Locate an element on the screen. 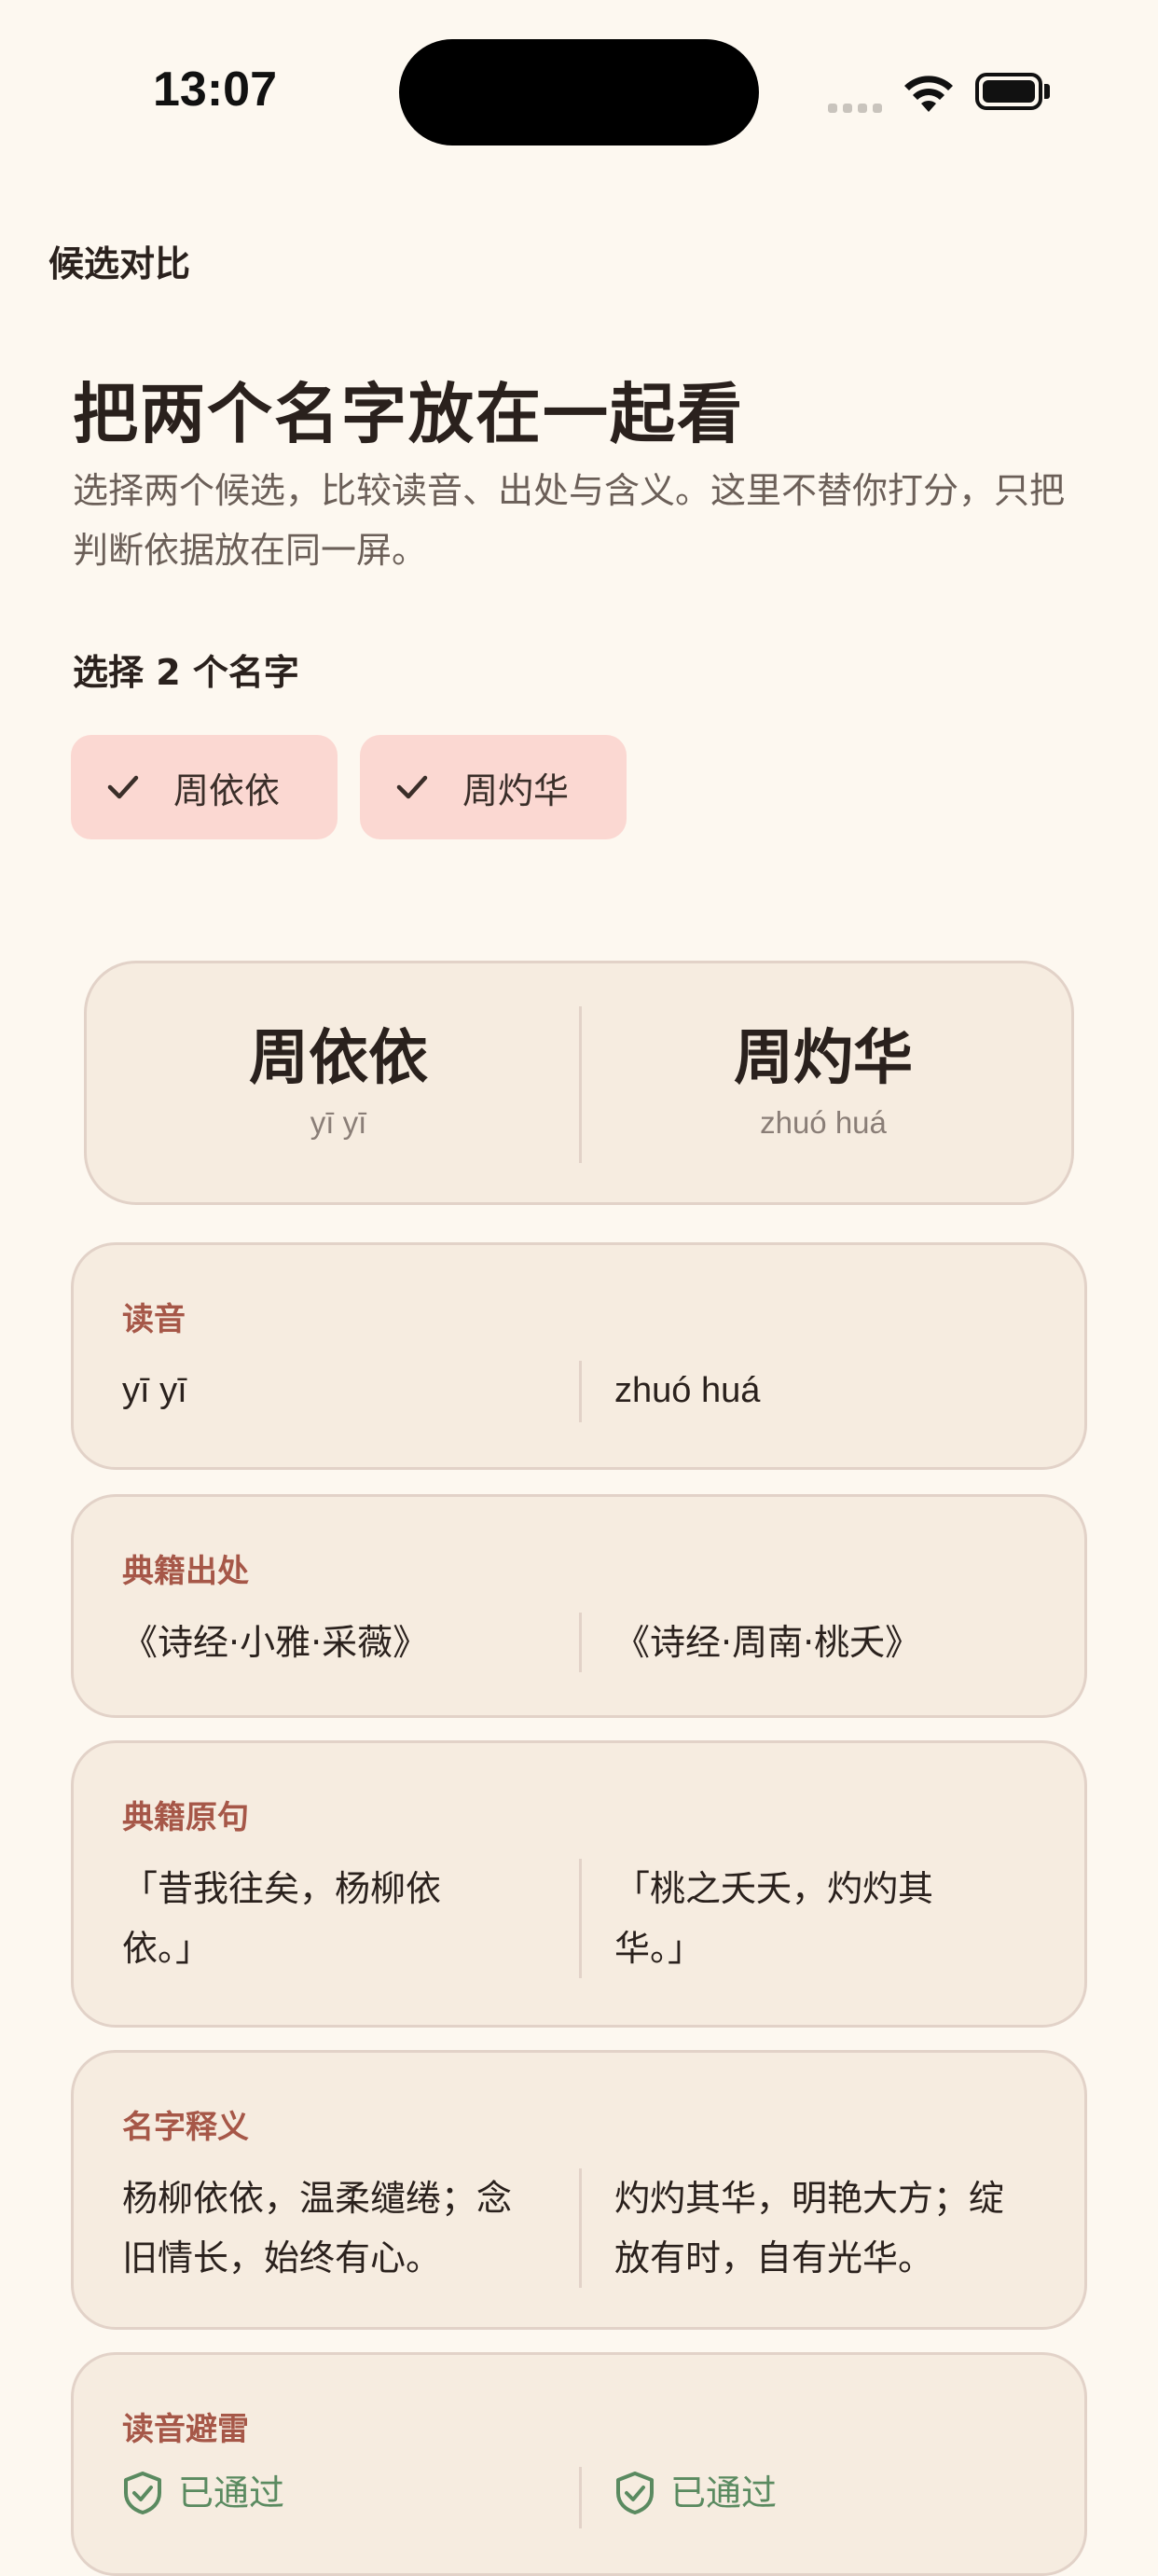  summary-left: 周依依 yī yī is located at coordinates (339, 1082).